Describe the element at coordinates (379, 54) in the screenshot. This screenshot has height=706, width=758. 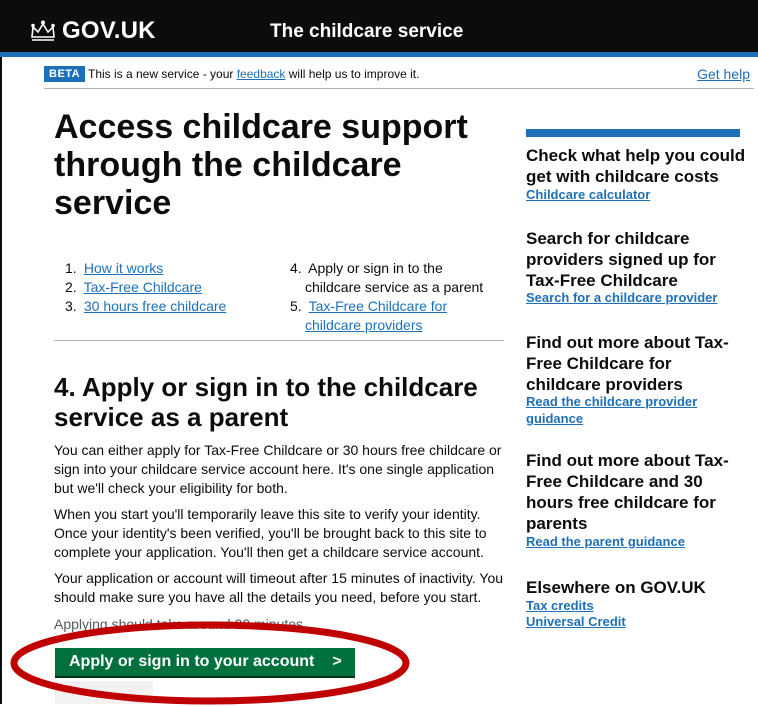
I see `header-blue-strip` at that location.